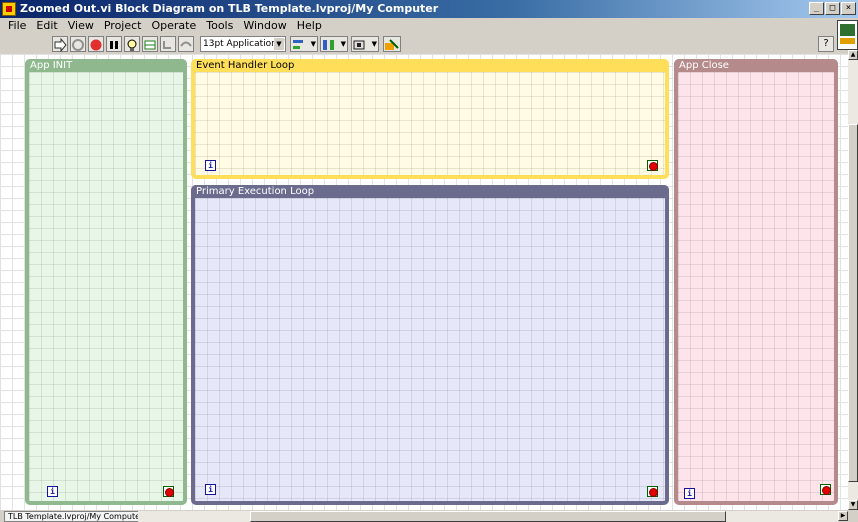 Image resolution: width=858 pixels, height=522 pixels. Describe the element at coordinates (309, 26) in the screenshot. I see `menu-help: Help` at that location.